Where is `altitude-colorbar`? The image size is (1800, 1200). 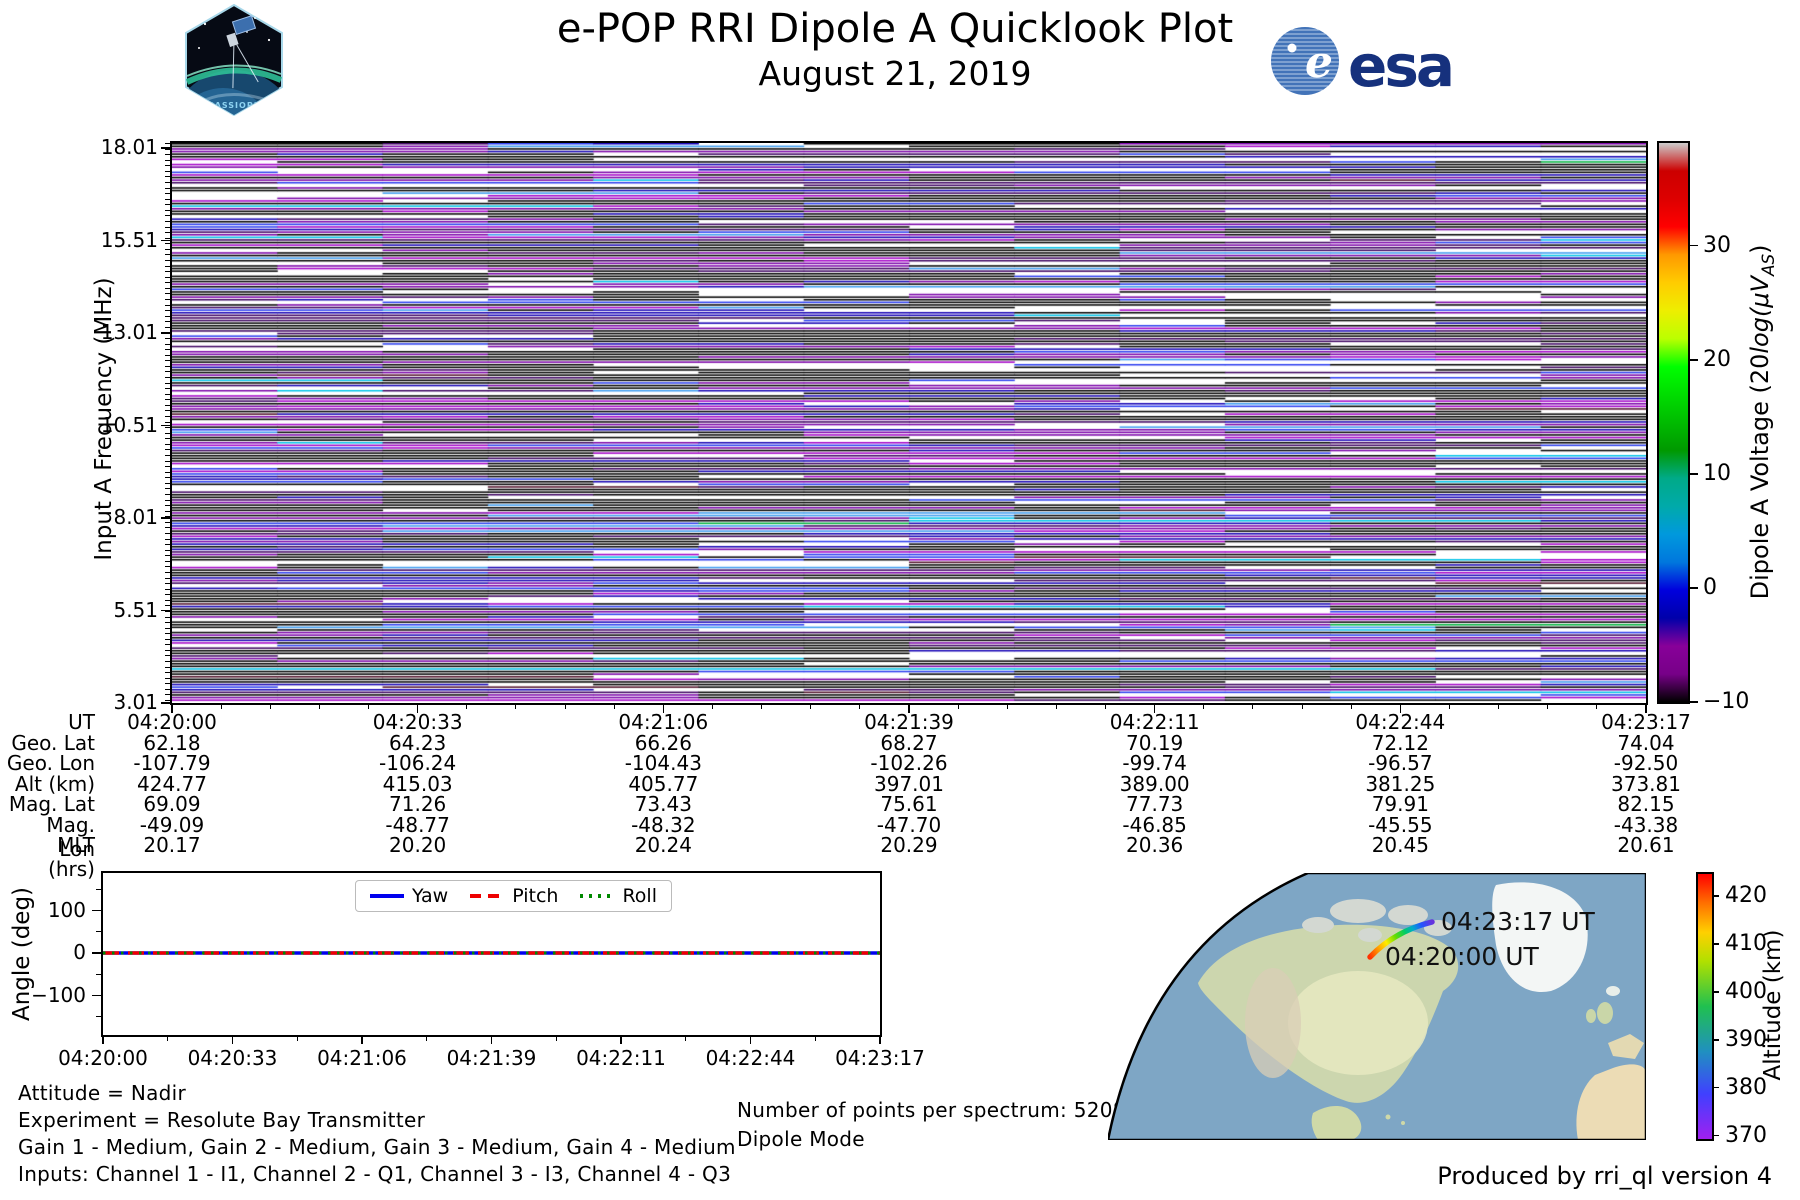
altitude-colorbar is located at coordinates (1705, 1006).